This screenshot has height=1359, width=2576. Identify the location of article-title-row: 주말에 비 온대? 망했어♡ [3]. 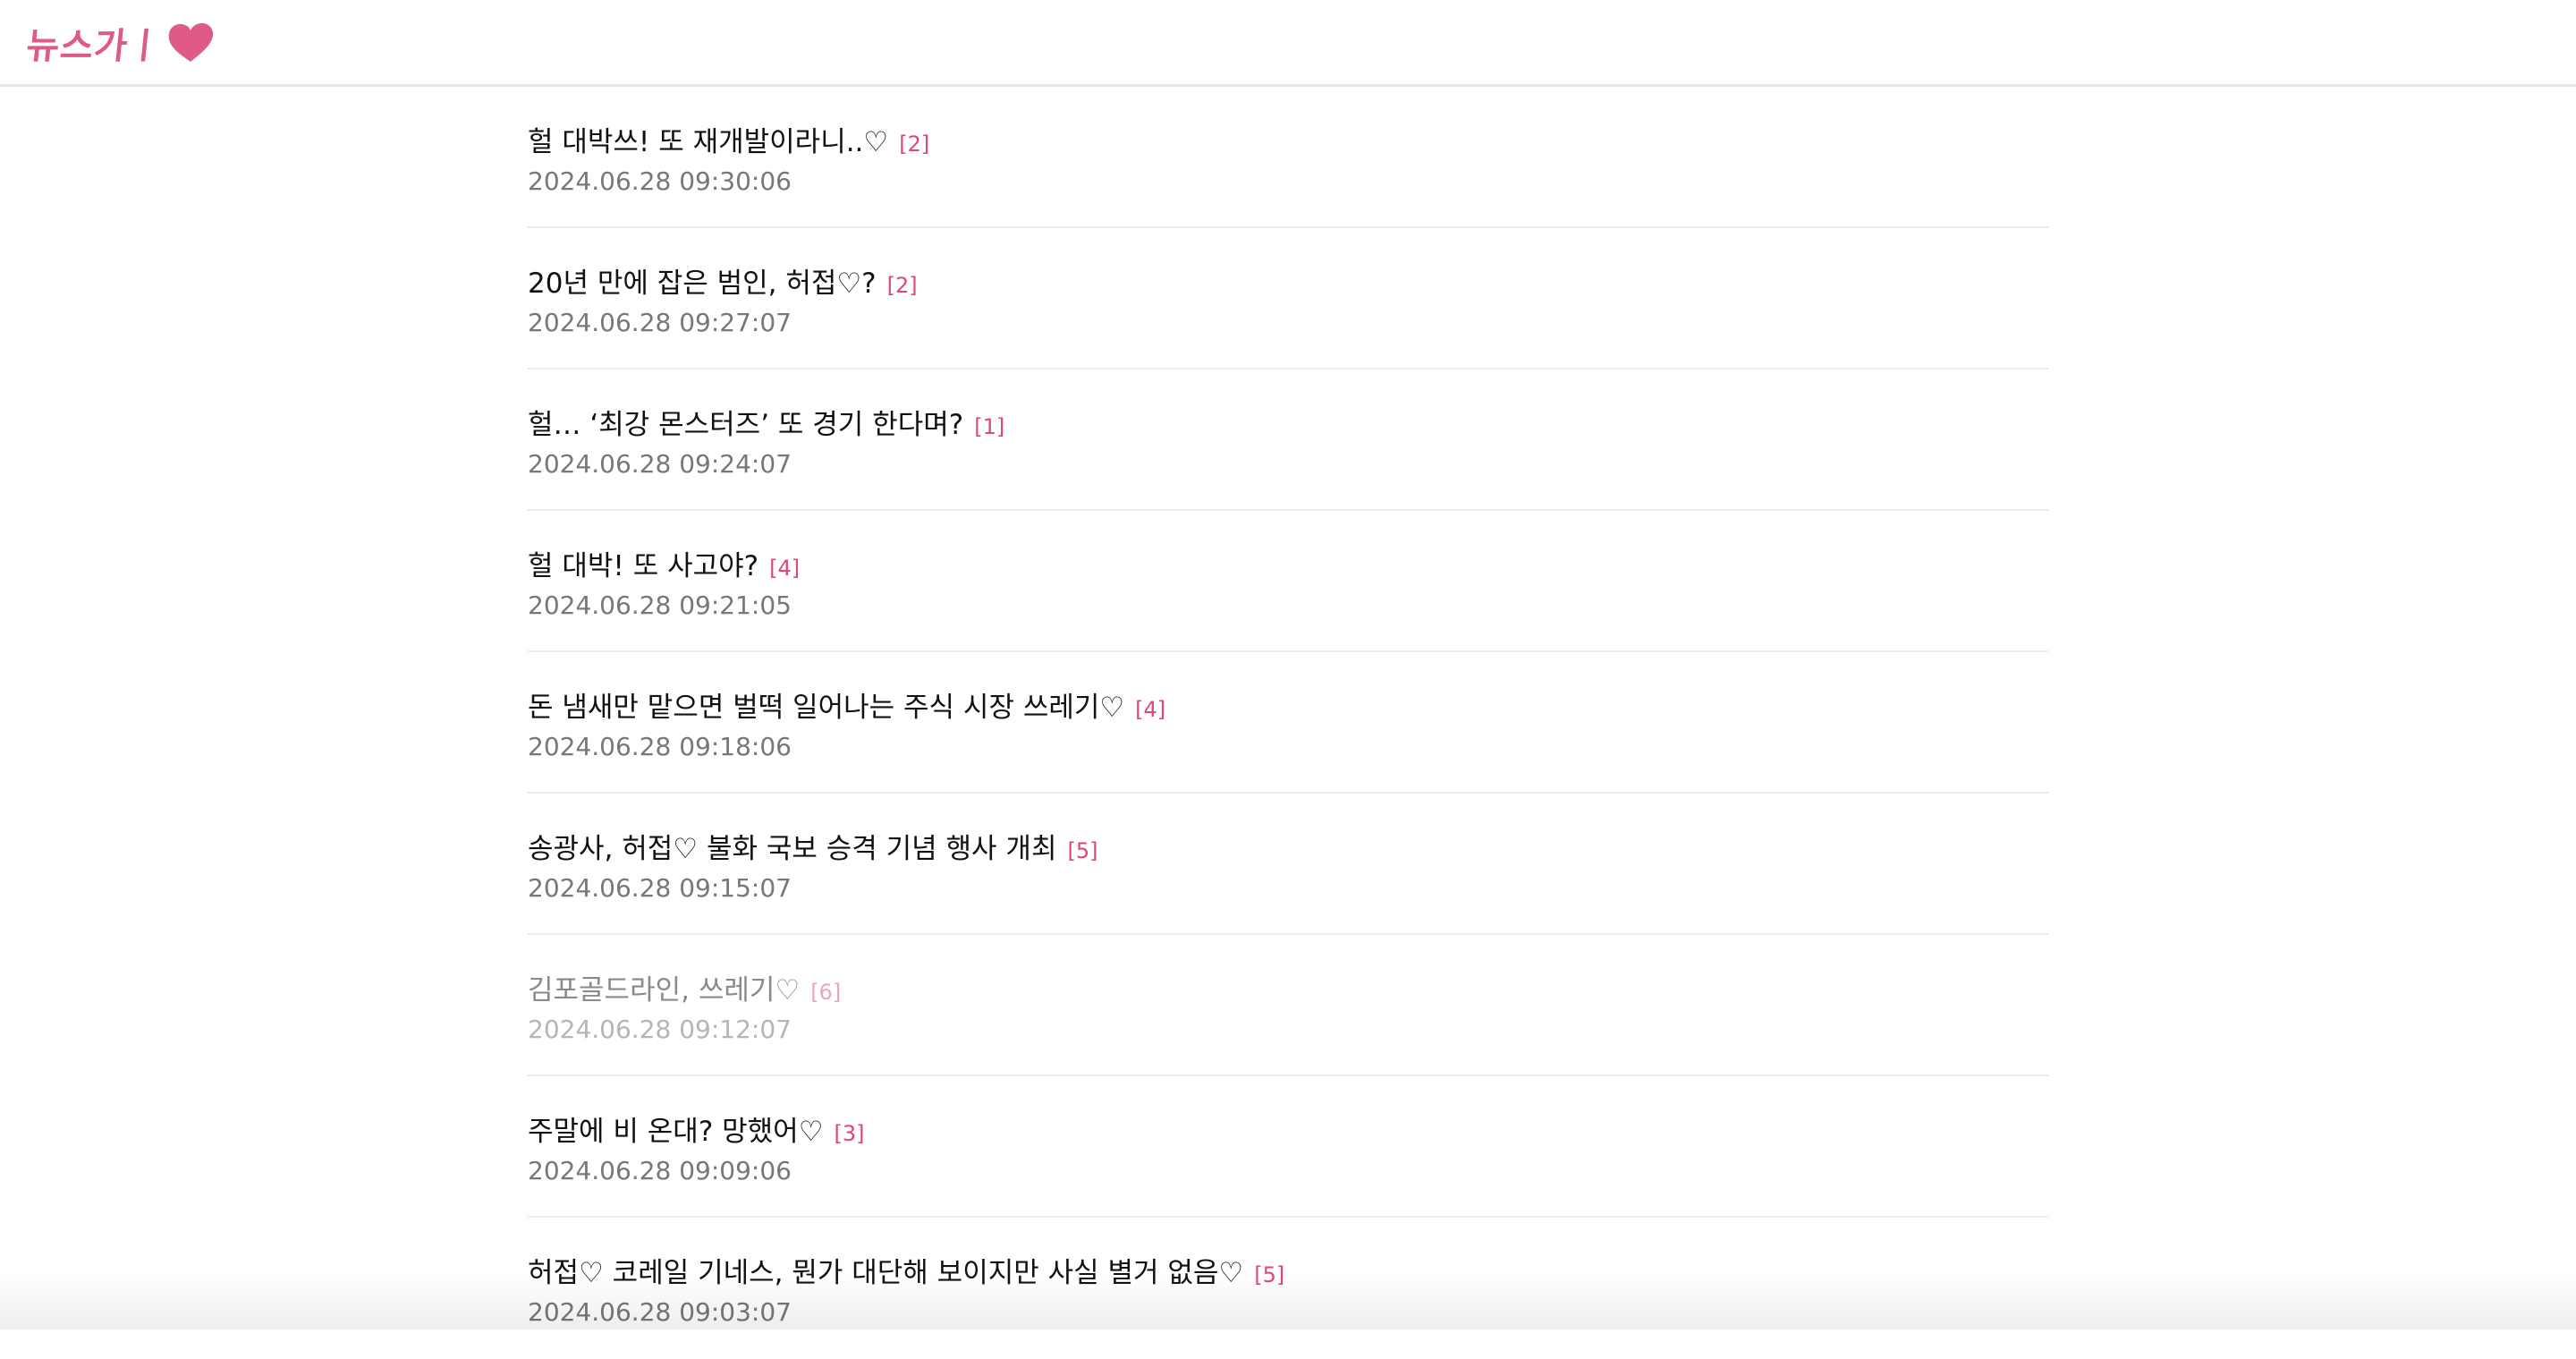
(1288, 1132).